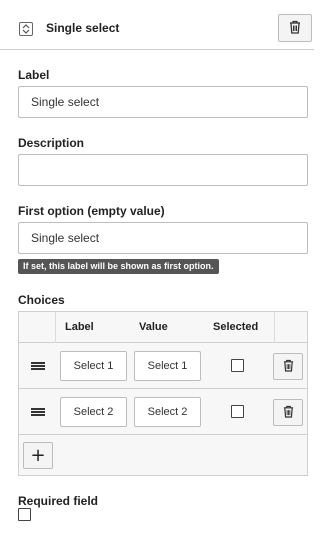 The image size is (330, 533). I want to click on description-input, so click(163, 170).